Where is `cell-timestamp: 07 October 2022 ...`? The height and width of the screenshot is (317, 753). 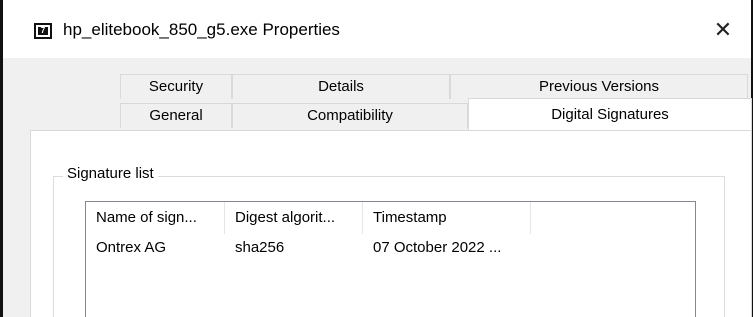 cell-timestamp: 07 October 2022 ... is located at coordinates (437, 247).